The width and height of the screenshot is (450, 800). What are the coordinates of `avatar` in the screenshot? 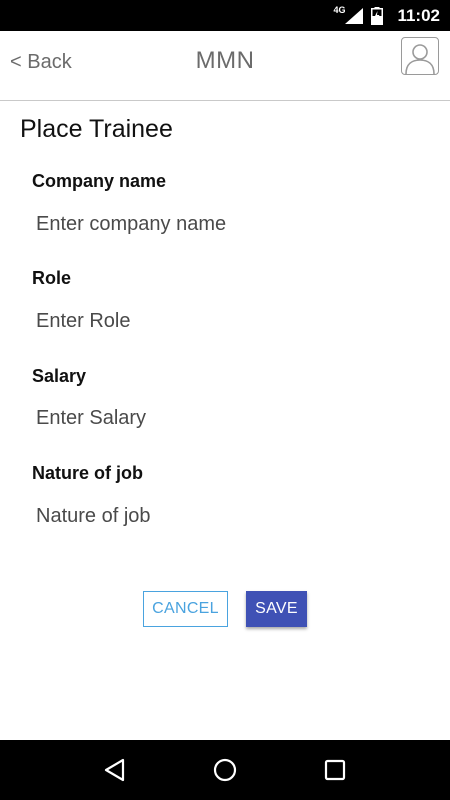 It's located at (420, 56).